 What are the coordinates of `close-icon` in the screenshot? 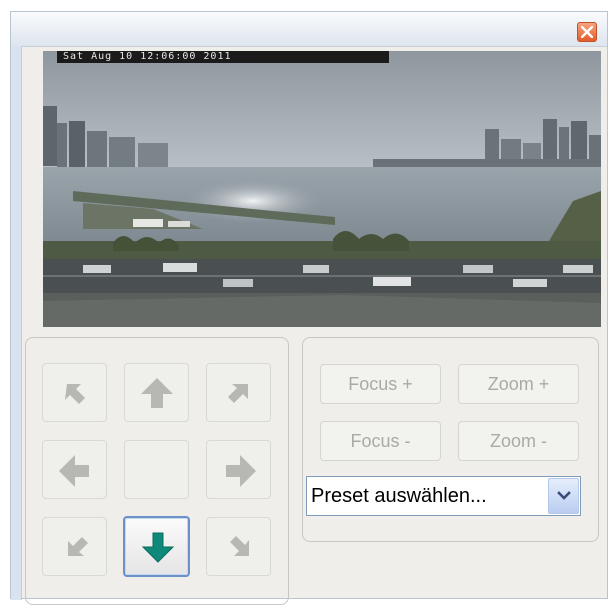 It's located at (587, 32).